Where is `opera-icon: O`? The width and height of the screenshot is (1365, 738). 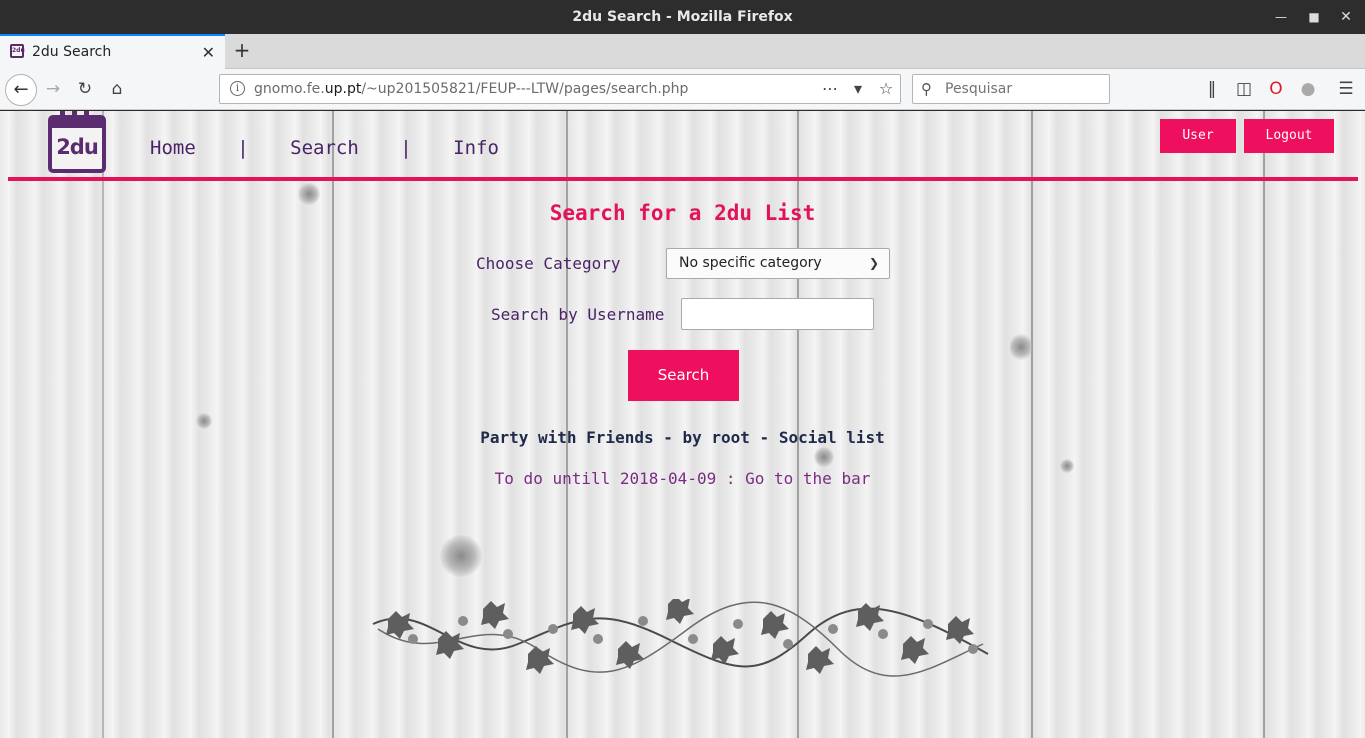
opera-icon: O is located at coordinates (1276, 89).